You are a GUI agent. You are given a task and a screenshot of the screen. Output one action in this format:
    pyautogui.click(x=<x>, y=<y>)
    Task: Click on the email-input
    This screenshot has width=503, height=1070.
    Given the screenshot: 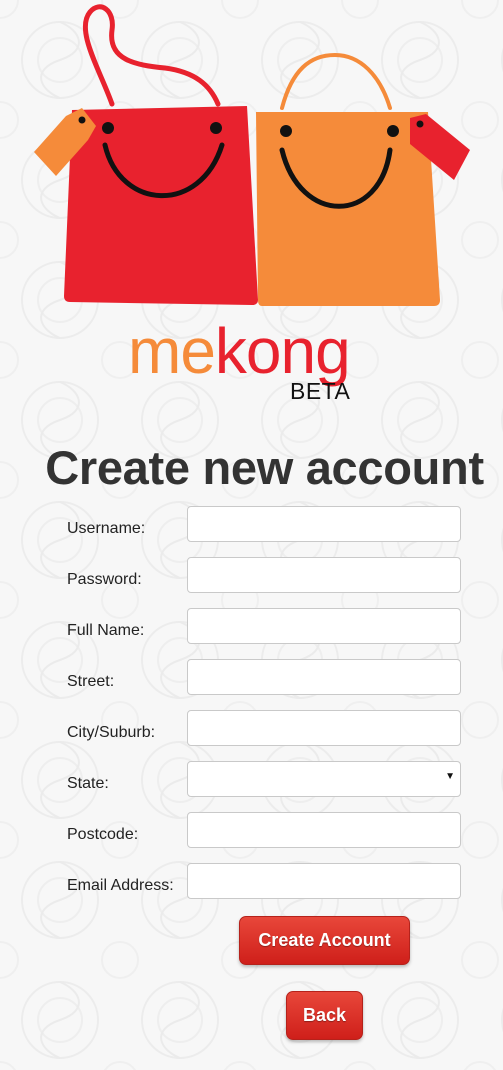 What is the action you would take?
    pyautogui.click(x=324, y=881)
    